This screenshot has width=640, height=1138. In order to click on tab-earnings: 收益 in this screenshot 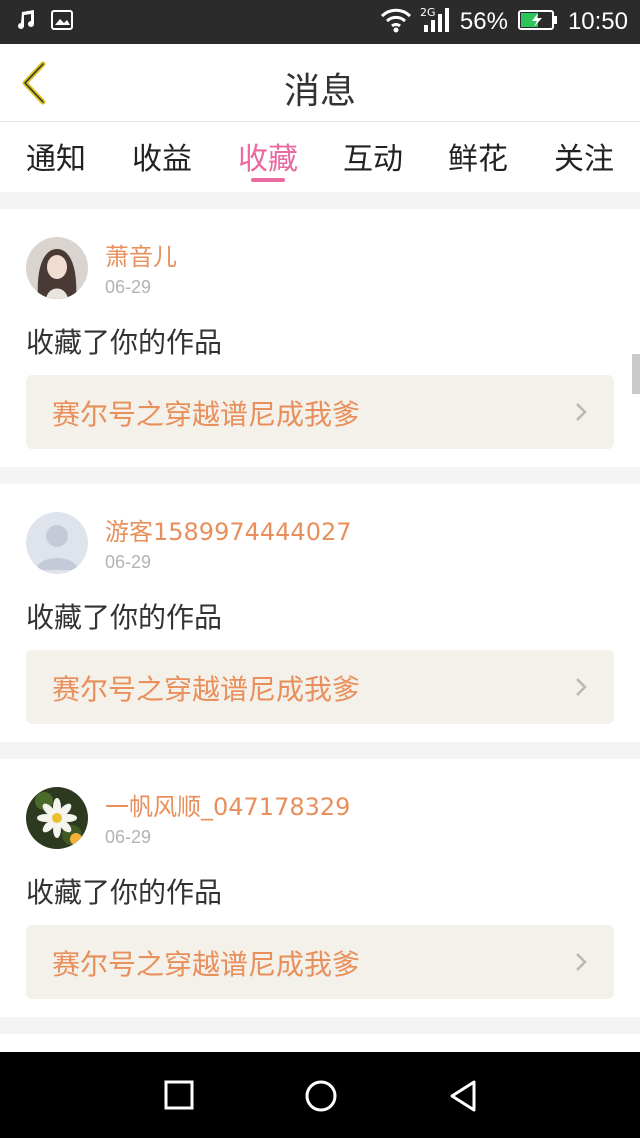, I will do `click(162, 156)`.